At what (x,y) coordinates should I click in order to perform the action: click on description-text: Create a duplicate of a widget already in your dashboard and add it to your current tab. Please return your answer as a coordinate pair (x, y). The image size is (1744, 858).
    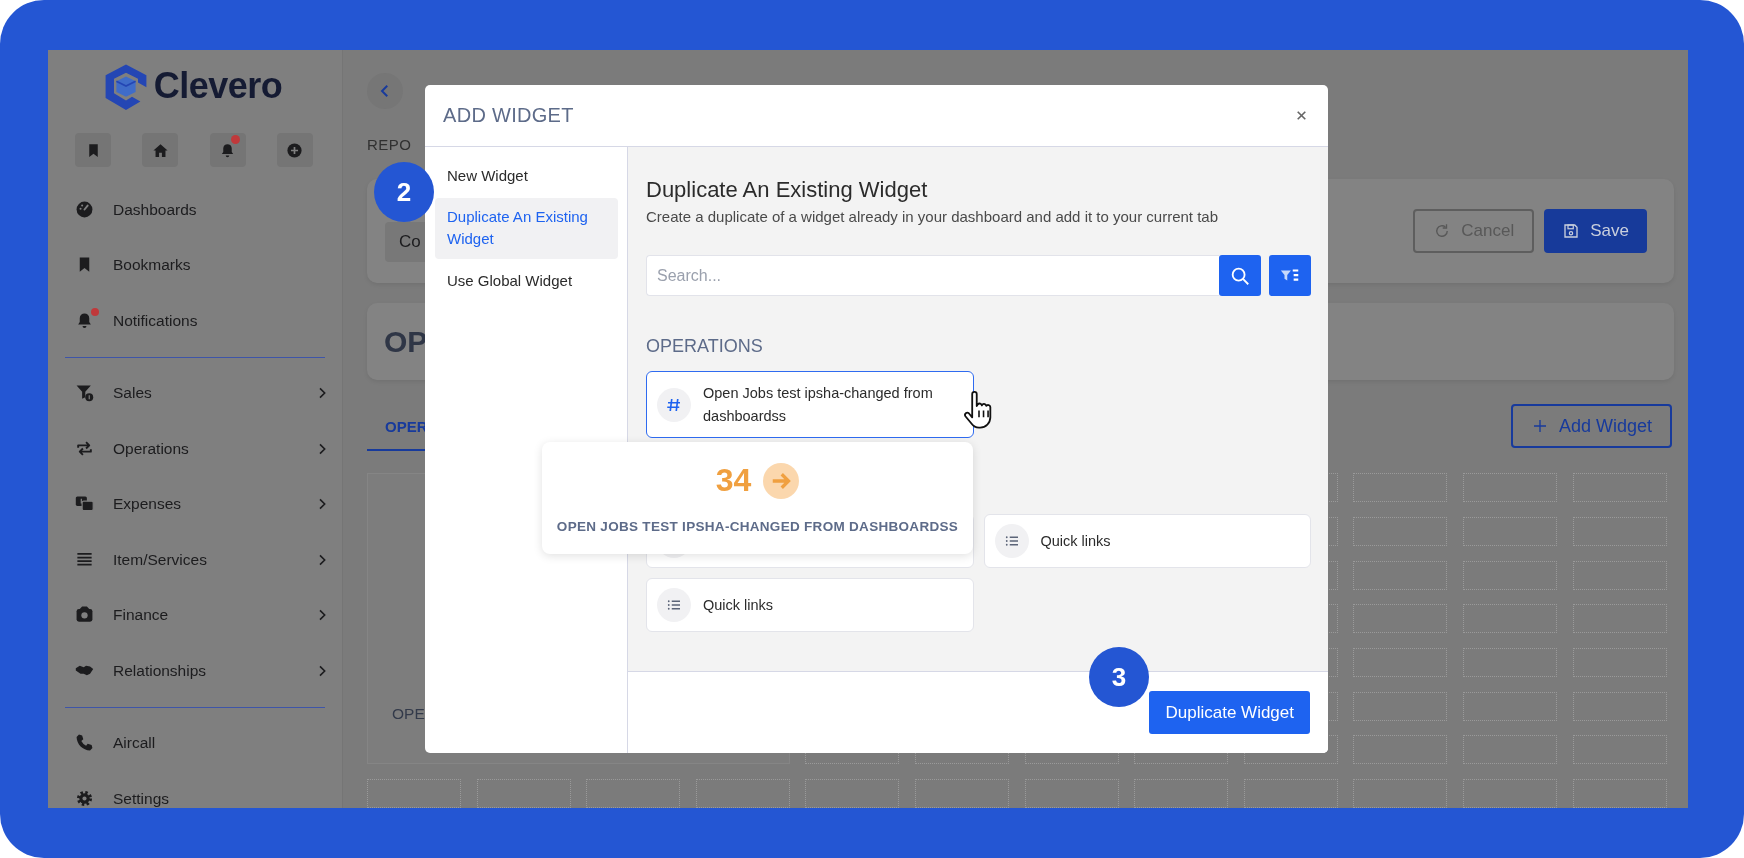
    Looking at the image, I should click on (933, 217).